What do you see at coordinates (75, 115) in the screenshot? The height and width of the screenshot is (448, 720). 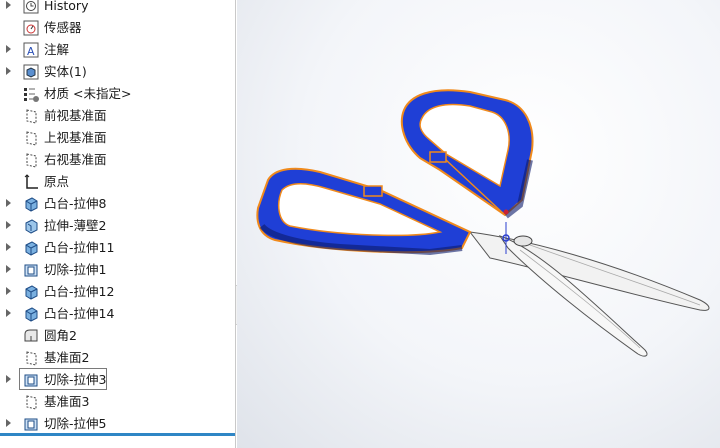 I see `tree-item-label: 前视基准面` at bounding box center [75, 115].